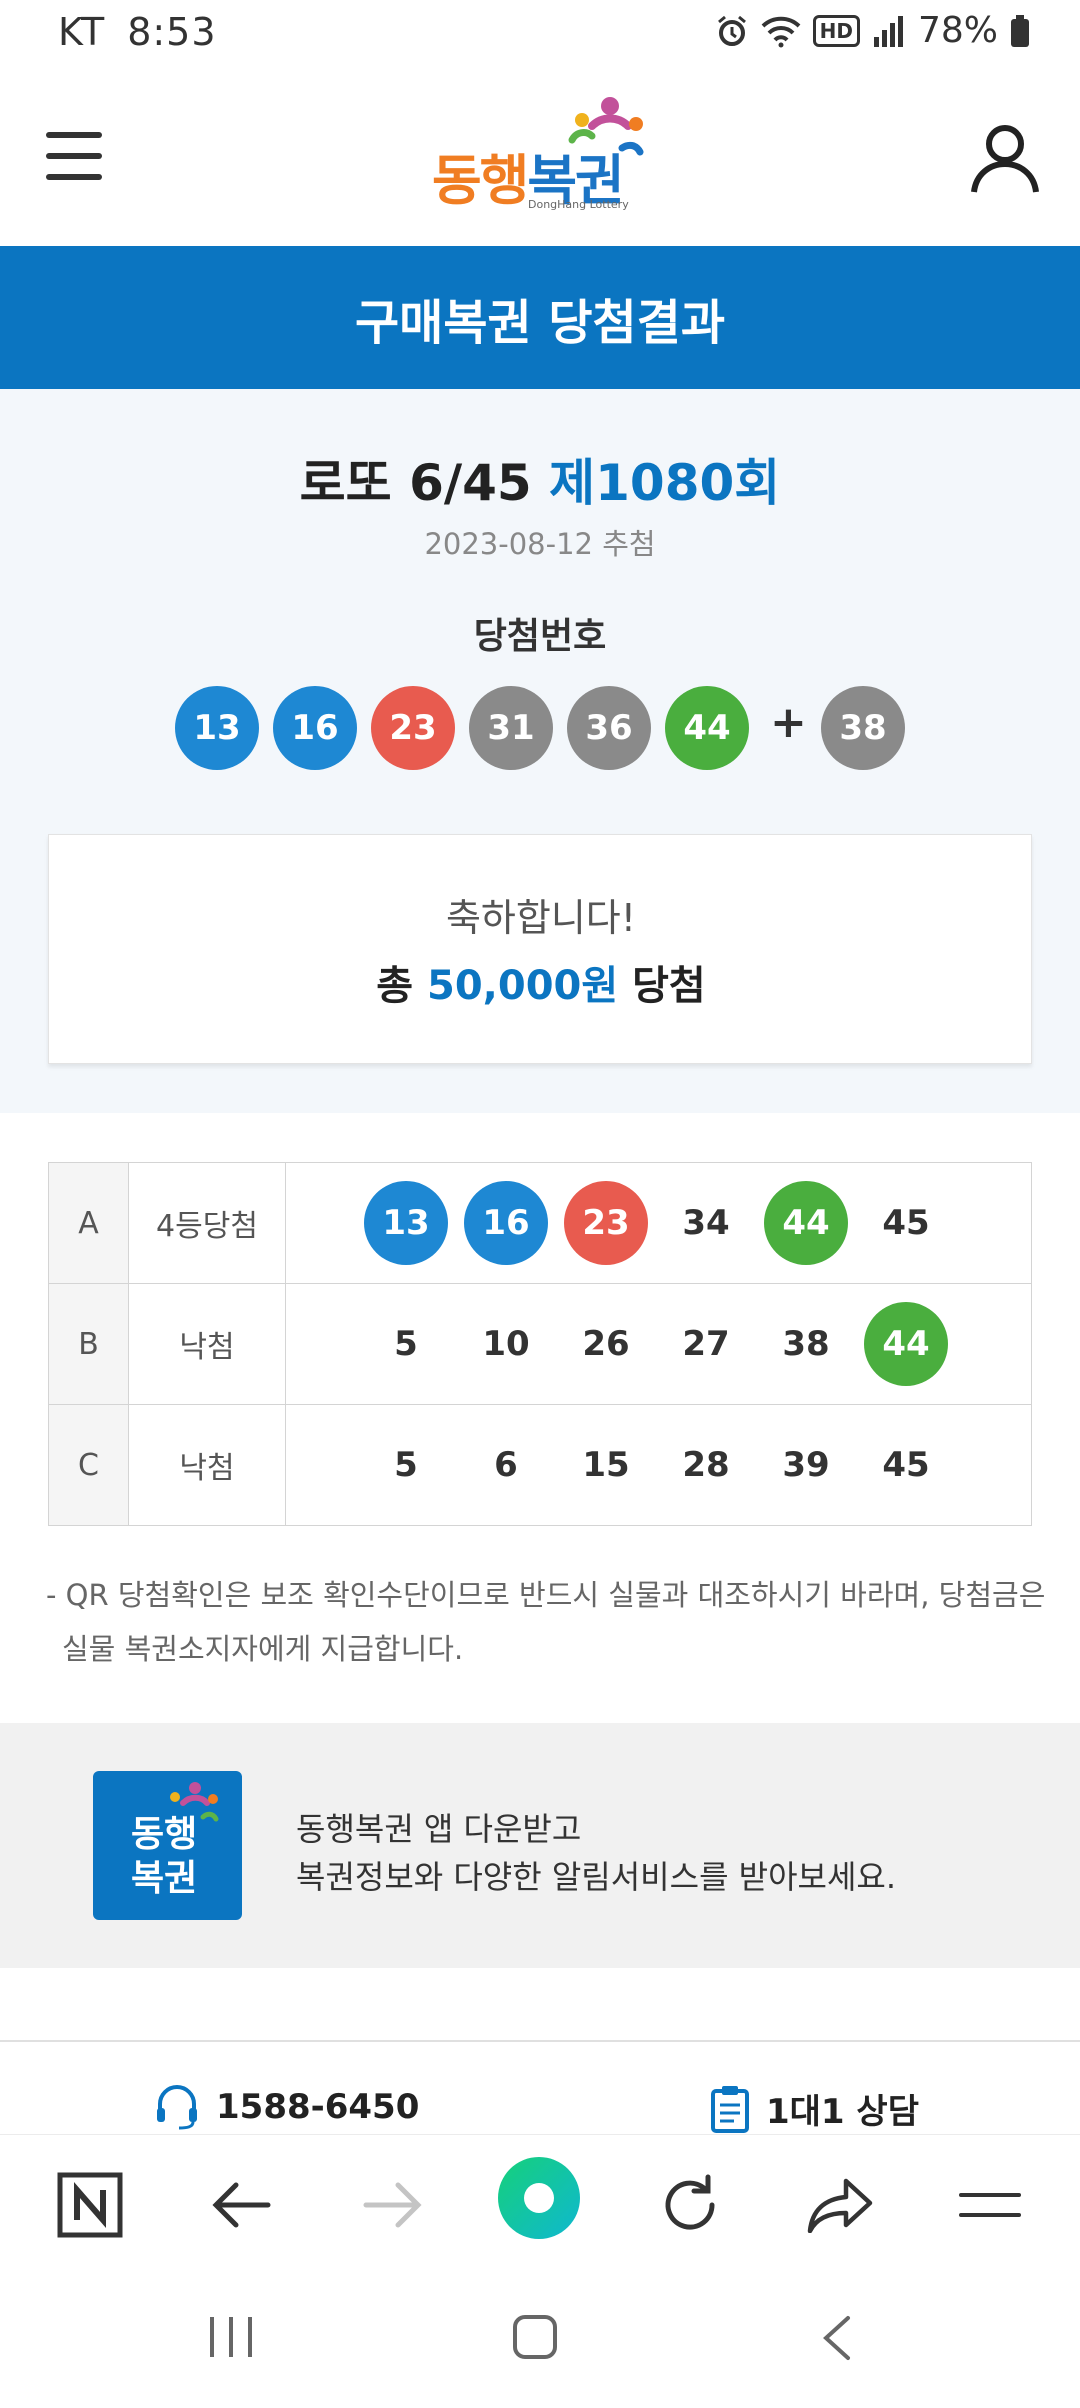  What do you see at coordinates (606, 1465) in the screenshot?
I see `ticket-number: 15` at bounding box center [606, 1465].